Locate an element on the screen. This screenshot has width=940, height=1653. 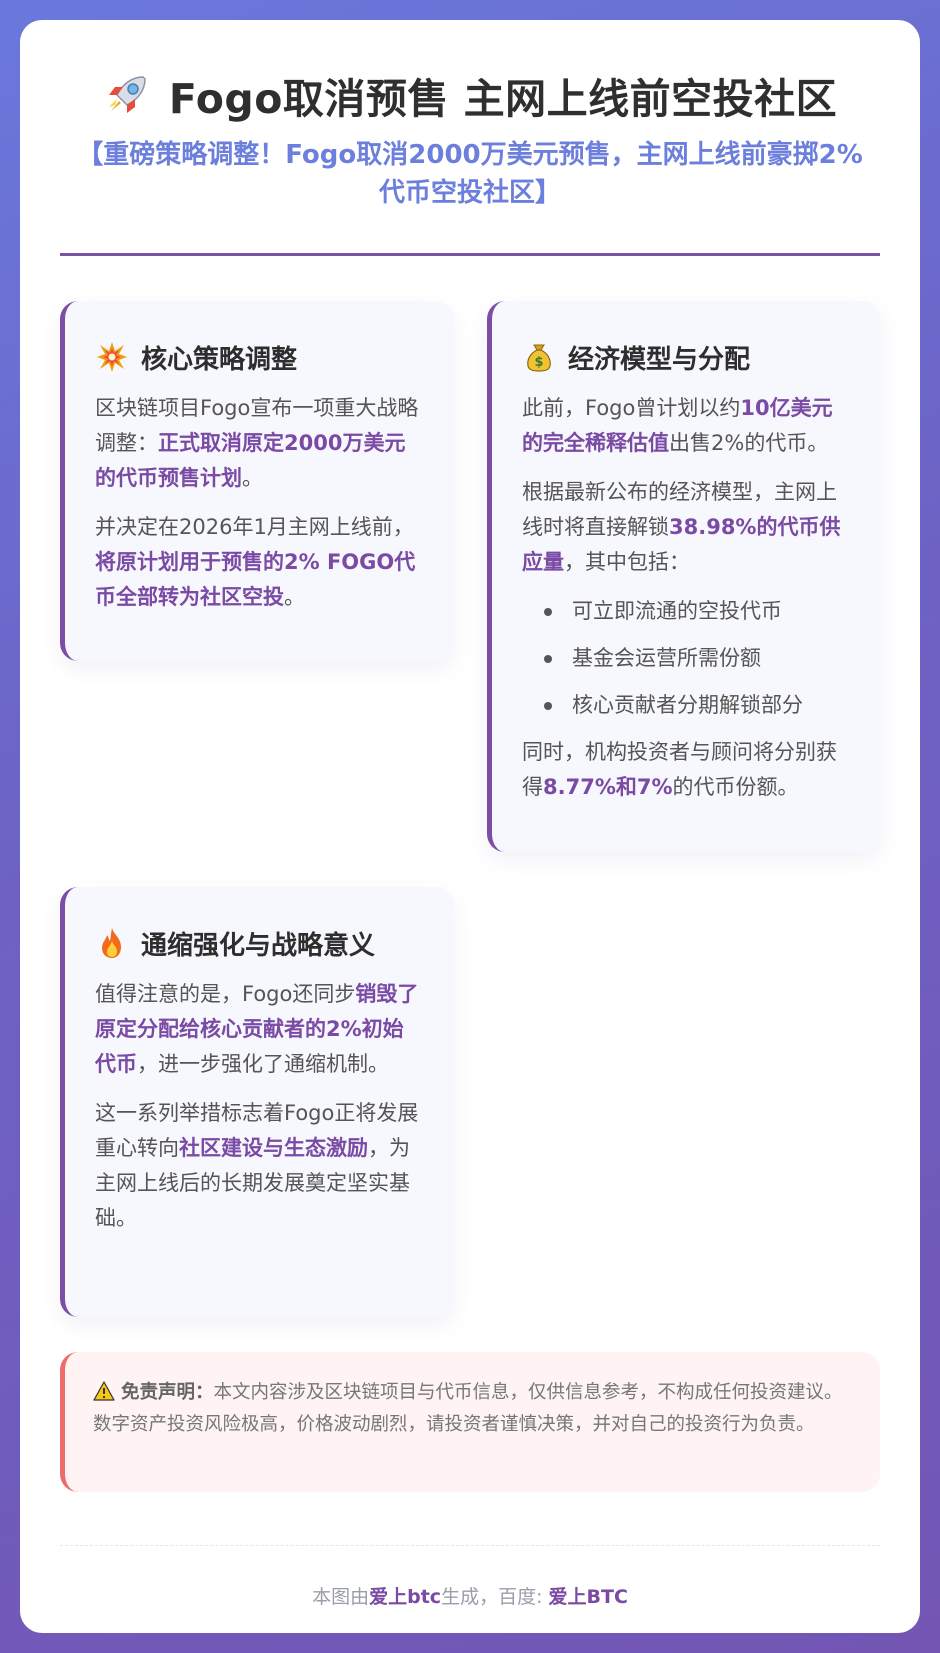
warning-icon is located at coordinates (104, 1395).